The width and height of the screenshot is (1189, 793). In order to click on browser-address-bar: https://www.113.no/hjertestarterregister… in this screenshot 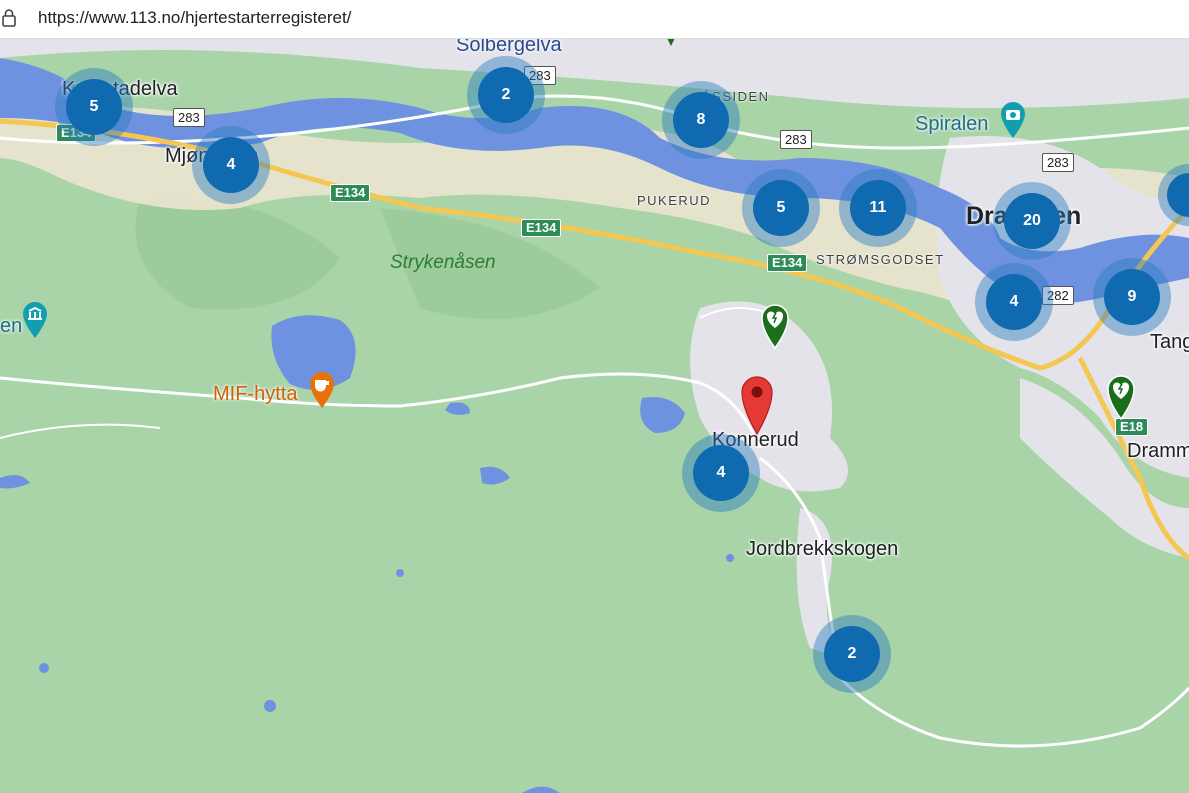, I will do `click(594, 19)`.